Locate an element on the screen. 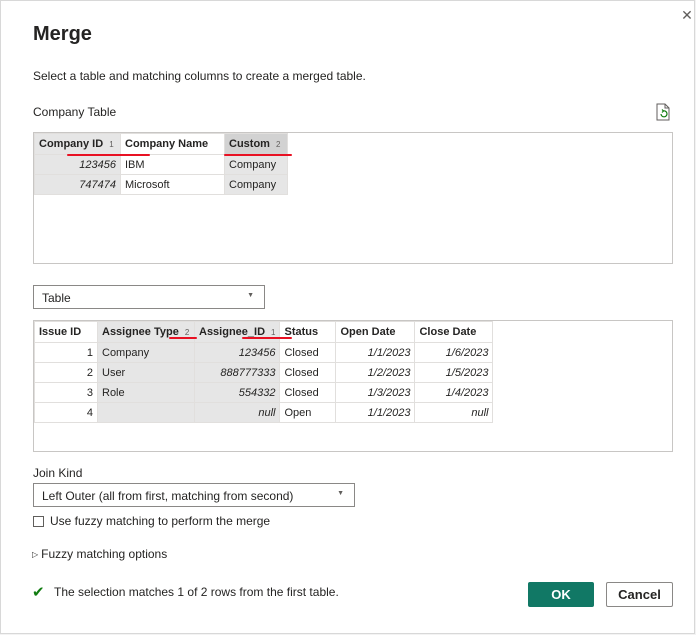 The width and height of the screenshot is (696, 635). fuzzy-matching-label: Use fuzzy matching to perform the merge is located at coordinates (160, 521).